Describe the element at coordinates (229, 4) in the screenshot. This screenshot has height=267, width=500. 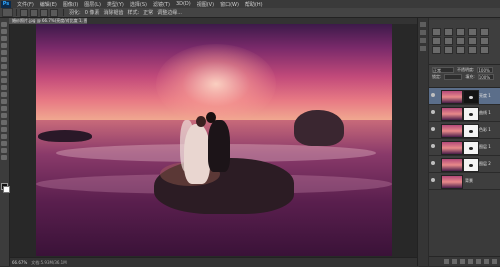
I see `menu-window: 窗口(W)` at that location.